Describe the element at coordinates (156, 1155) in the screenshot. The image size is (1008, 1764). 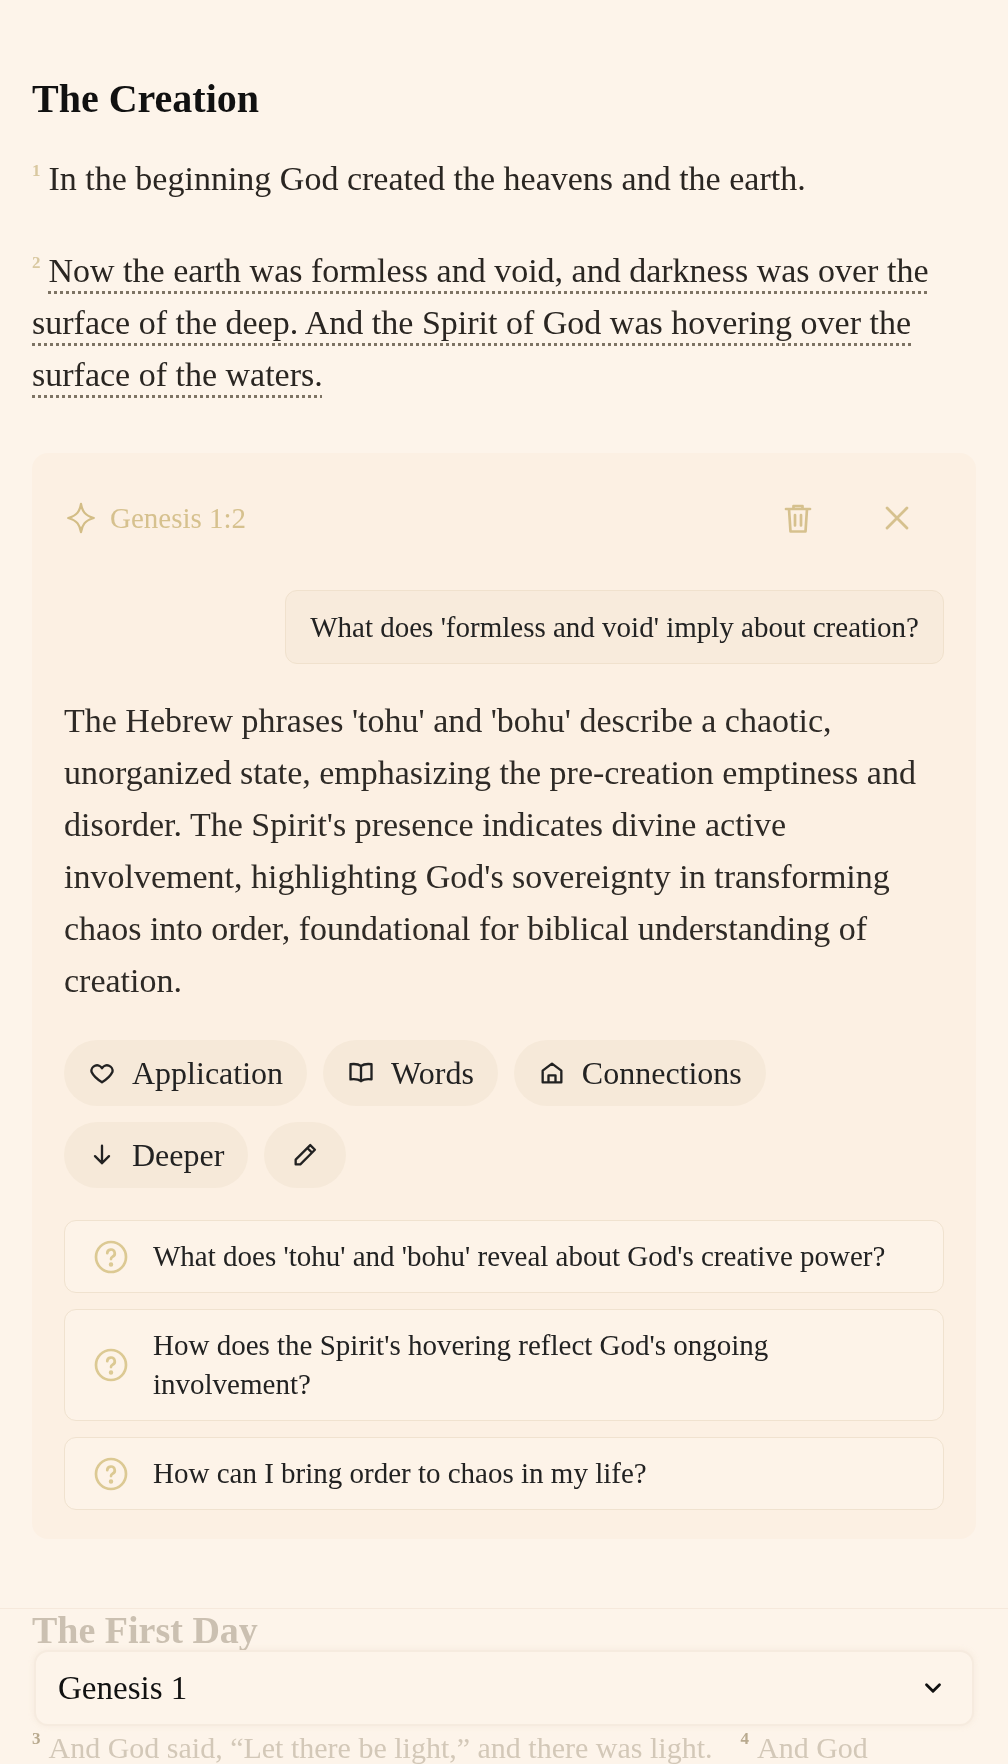
I see `action-chip: Deeper` at that location.